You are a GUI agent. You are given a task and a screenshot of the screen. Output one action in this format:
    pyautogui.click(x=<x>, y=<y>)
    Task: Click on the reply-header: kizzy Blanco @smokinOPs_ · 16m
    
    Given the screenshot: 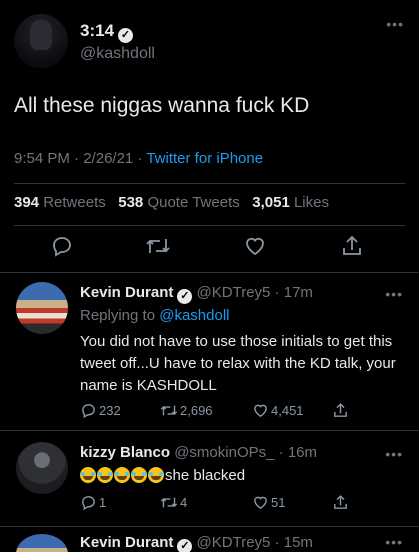 What is the action you would take?
    pyautogui.click(x=198, y=452)
    